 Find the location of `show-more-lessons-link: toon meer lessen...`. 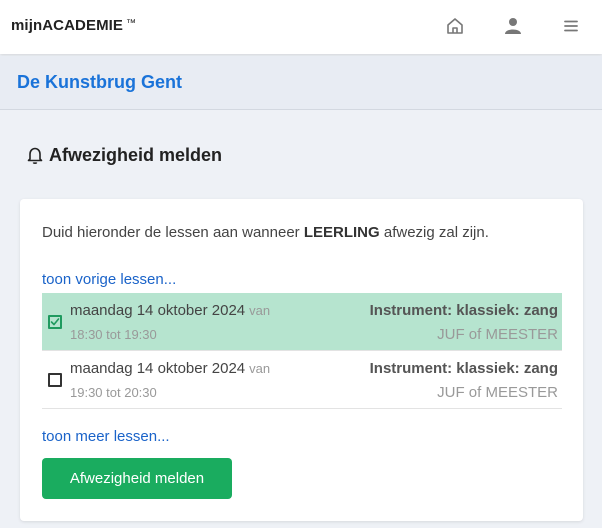

show-more-lessons-link: toon meer lessen... is located at coordinates (106, 436).